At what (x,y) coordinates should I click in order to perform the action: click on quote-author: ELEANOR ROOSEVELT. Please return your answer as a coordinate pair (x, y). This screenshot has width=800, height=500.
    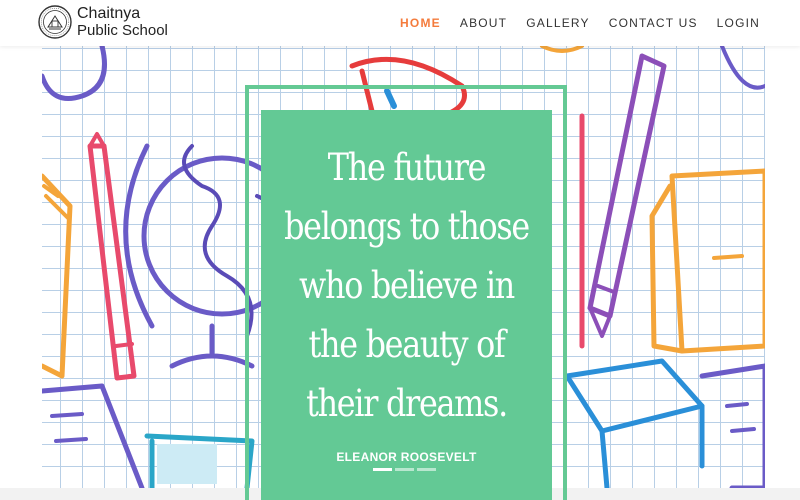
    Looking at the image, I should click on (406, 457).